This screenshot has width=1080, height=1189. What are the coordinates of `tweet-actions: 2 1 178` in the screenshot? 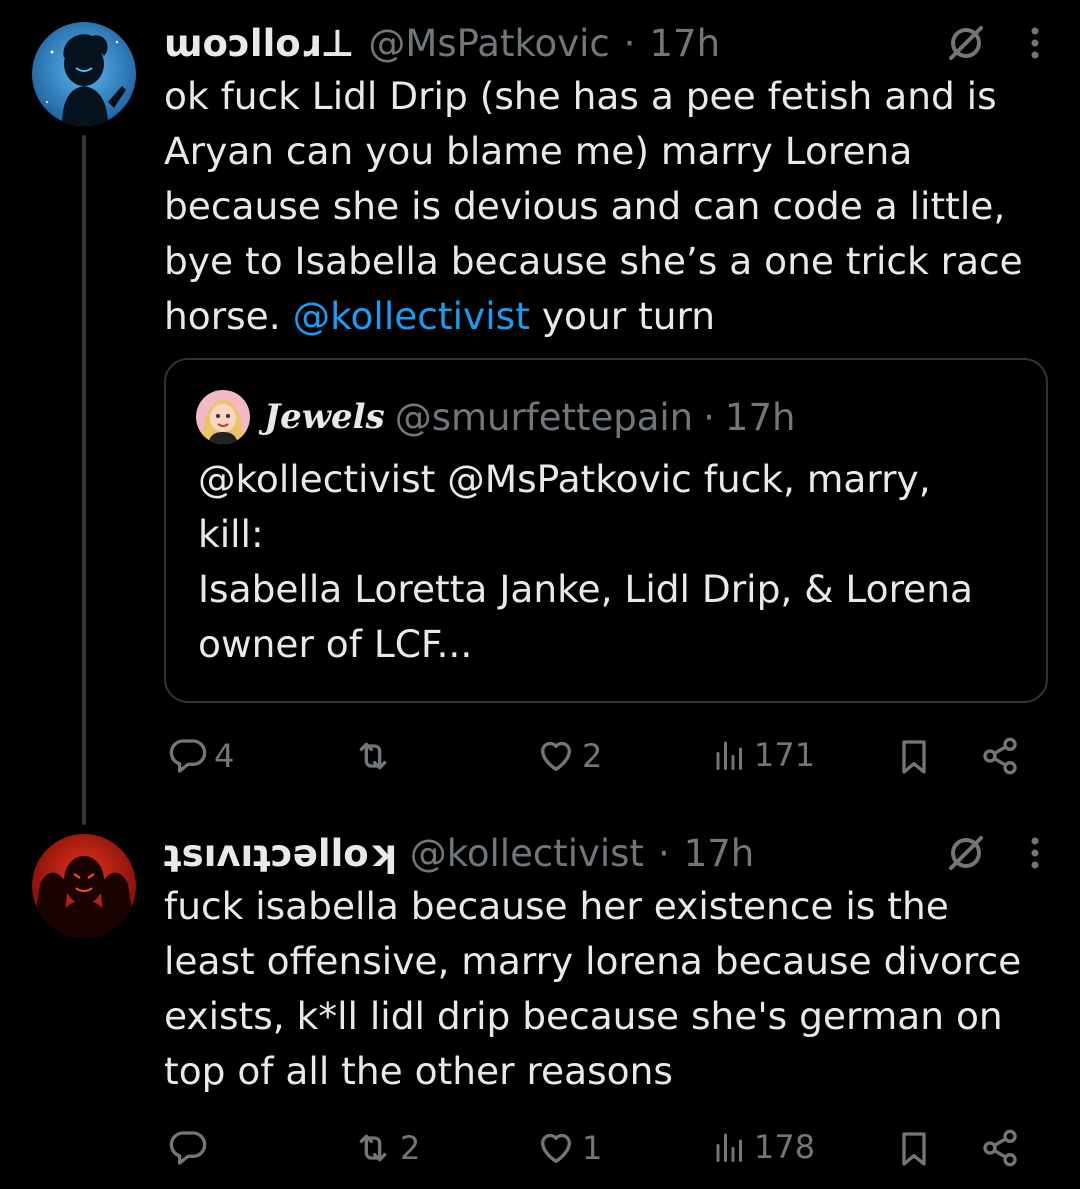 It's located at (602, 1150).